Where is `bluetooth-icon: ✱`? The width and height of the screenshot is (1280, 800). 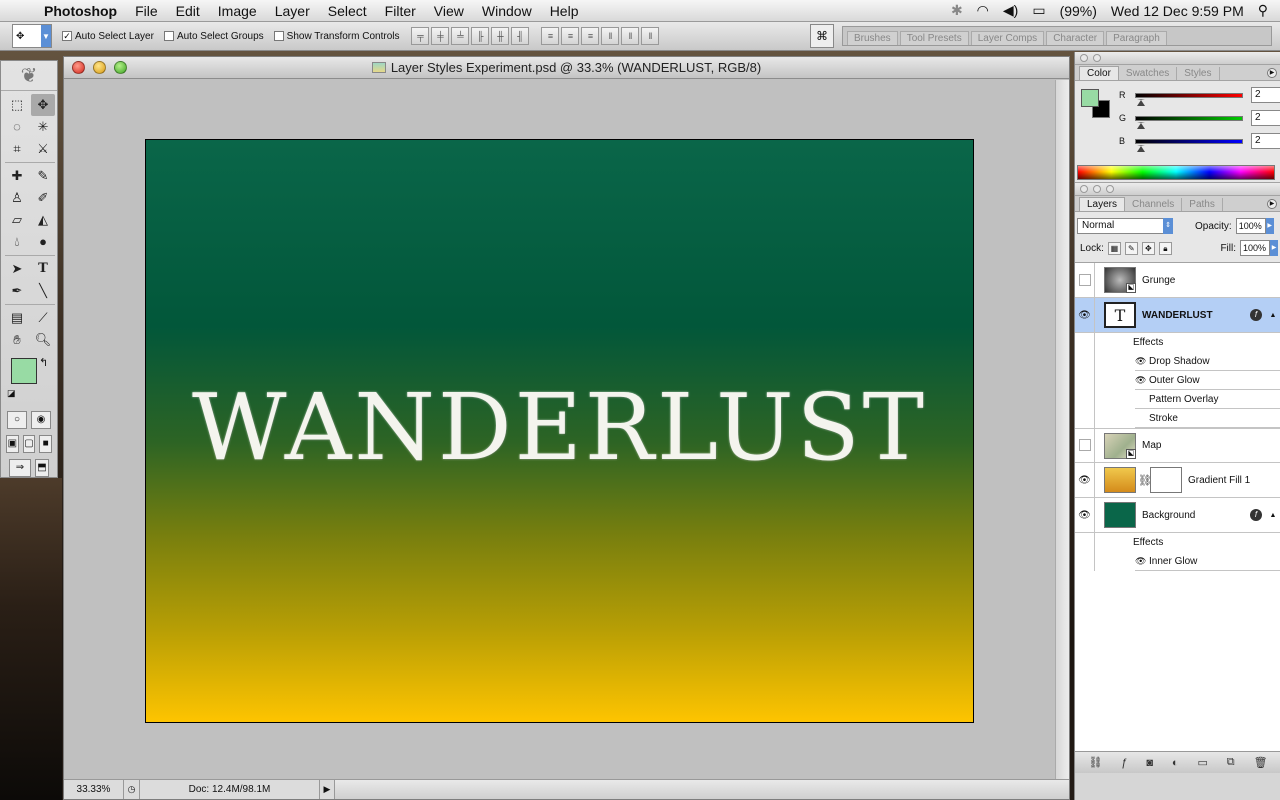
bluetooth-icon: ✱ is located at coordinates (957, 10).